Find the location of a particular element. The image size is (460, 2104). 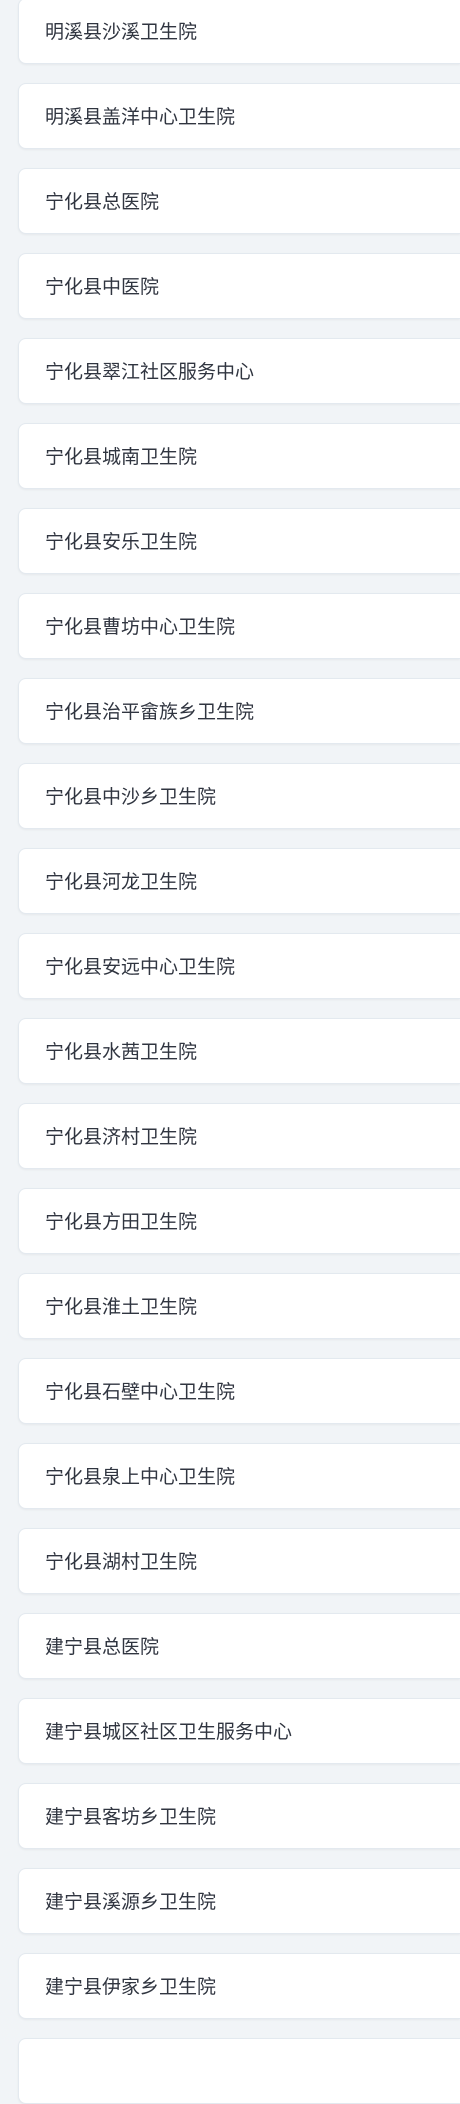

hospital-name: 宁化县总医院 is located at coordinates (102, 202).